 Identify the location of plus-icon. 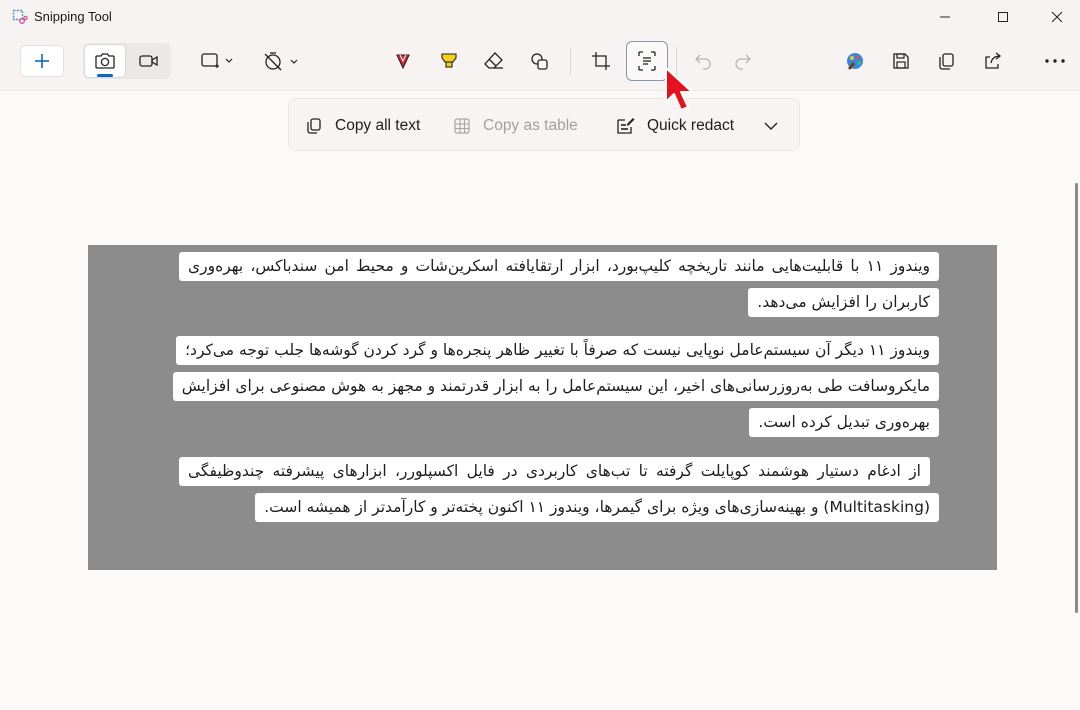
(42, 61).